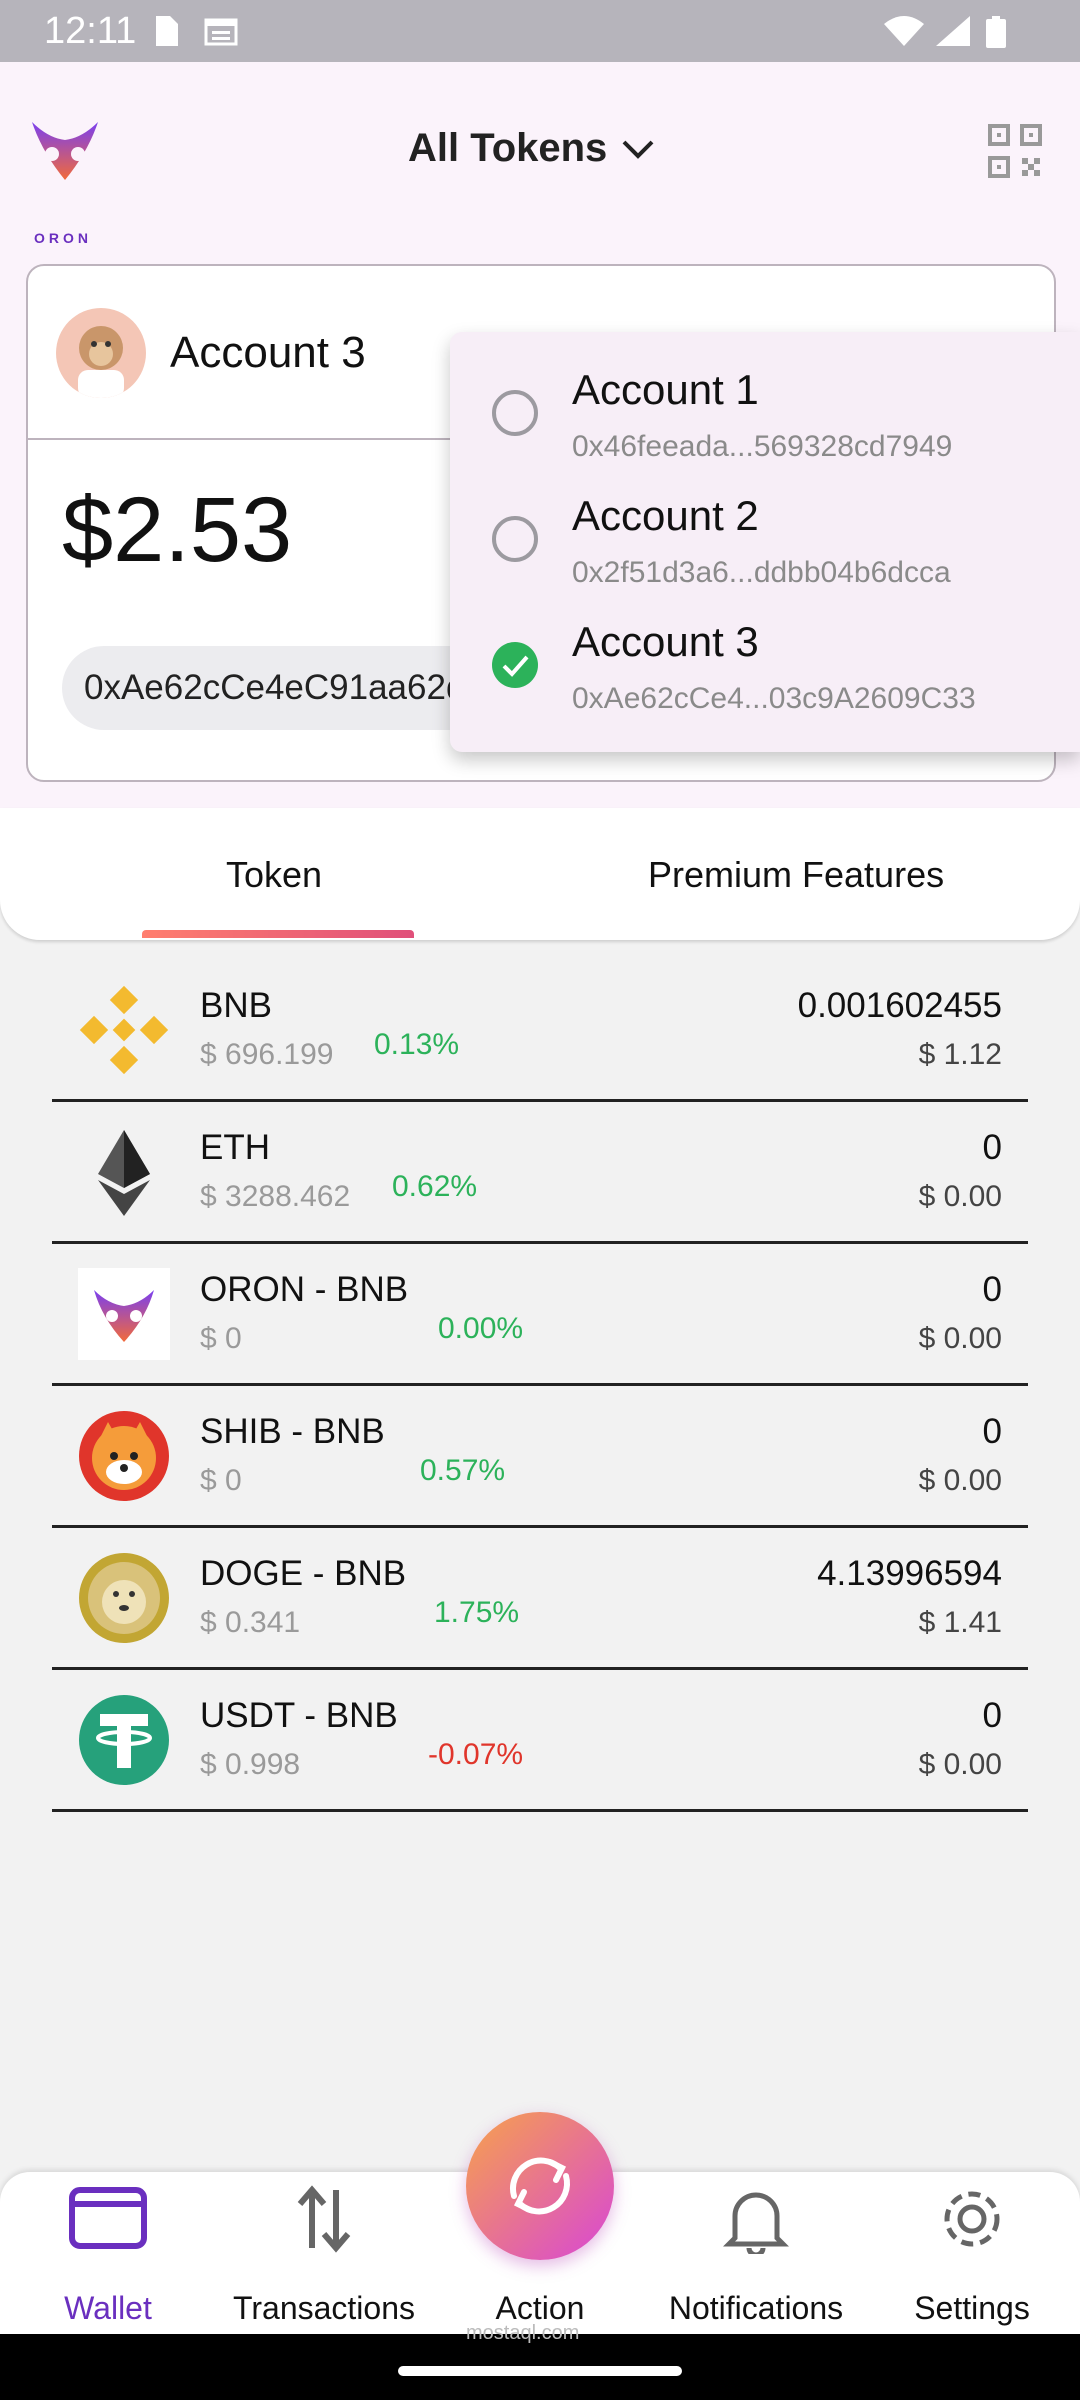  I want to click on token-name: DOGE - BNB, so click(303, 1573).